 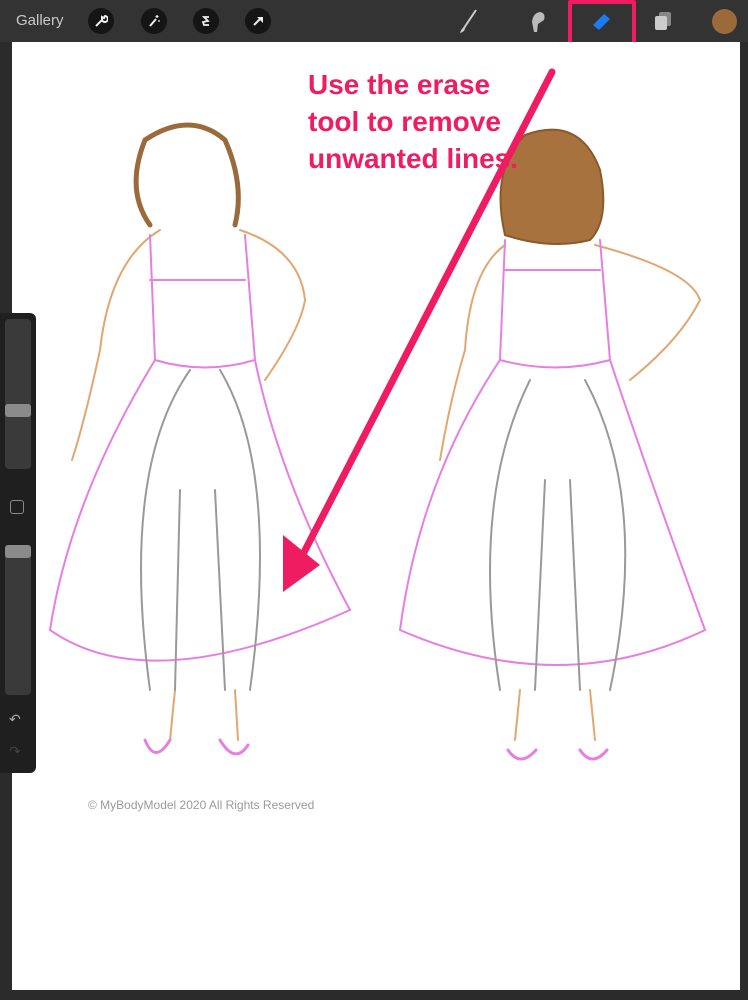 What do you see at coordinates (196, 747) in the screenshot?
I see `front-shoes` at bounding box center [196, 747].